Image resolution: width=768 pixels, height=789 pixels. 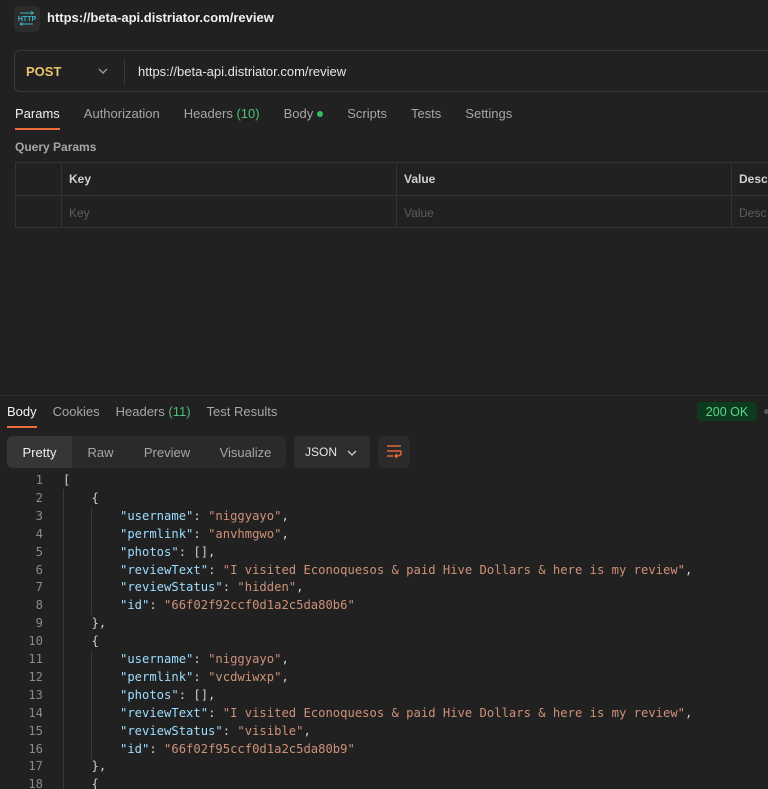 I want to click on view-raw-button: Raw, so click(x=100, y=452).